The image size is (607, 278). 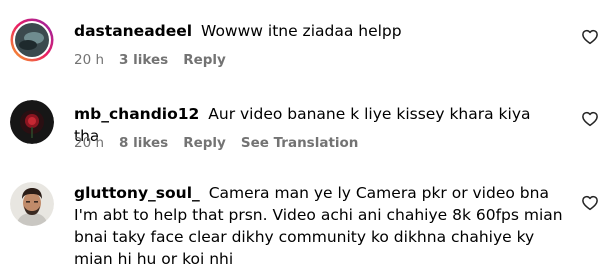 What do you see at coordinates (300, 143) in the screenshot?
I see `see-translation-button: See Translation` at bounding box center [300, 143].